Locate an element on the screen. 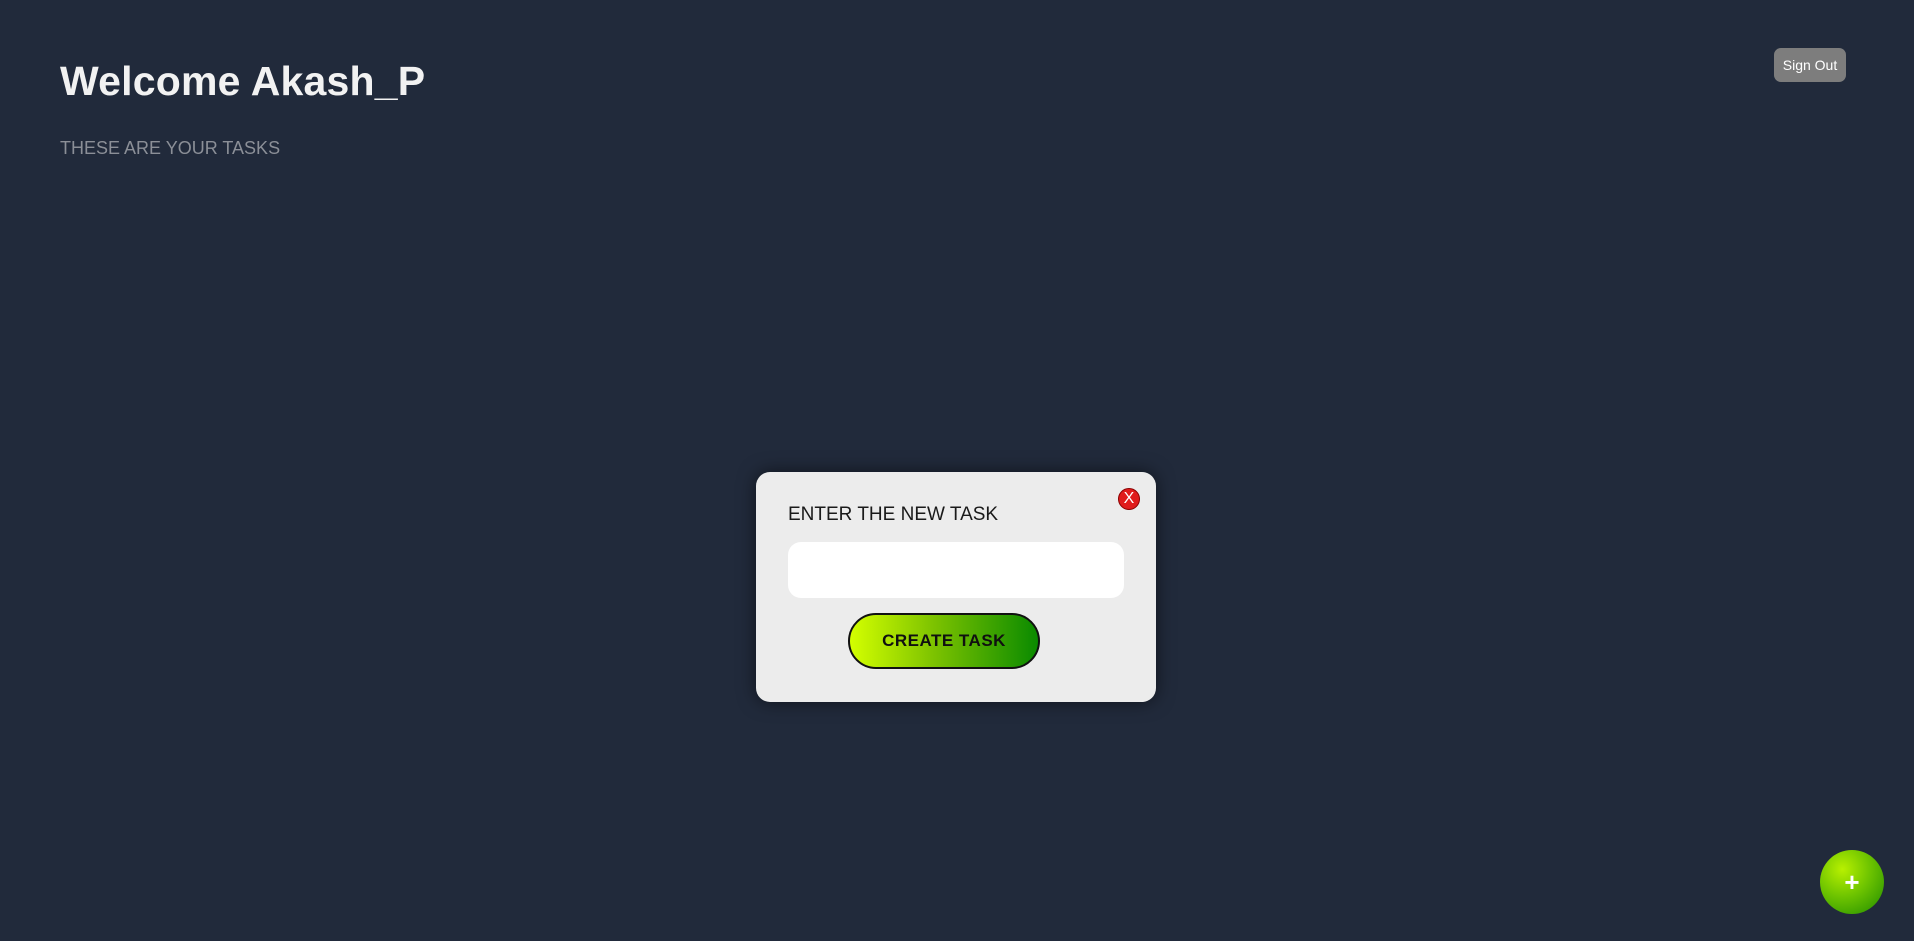 This screenshot has width=1914, height=941. welcome-heading: Welcome Akash_P is located at coordinates (243, 81).